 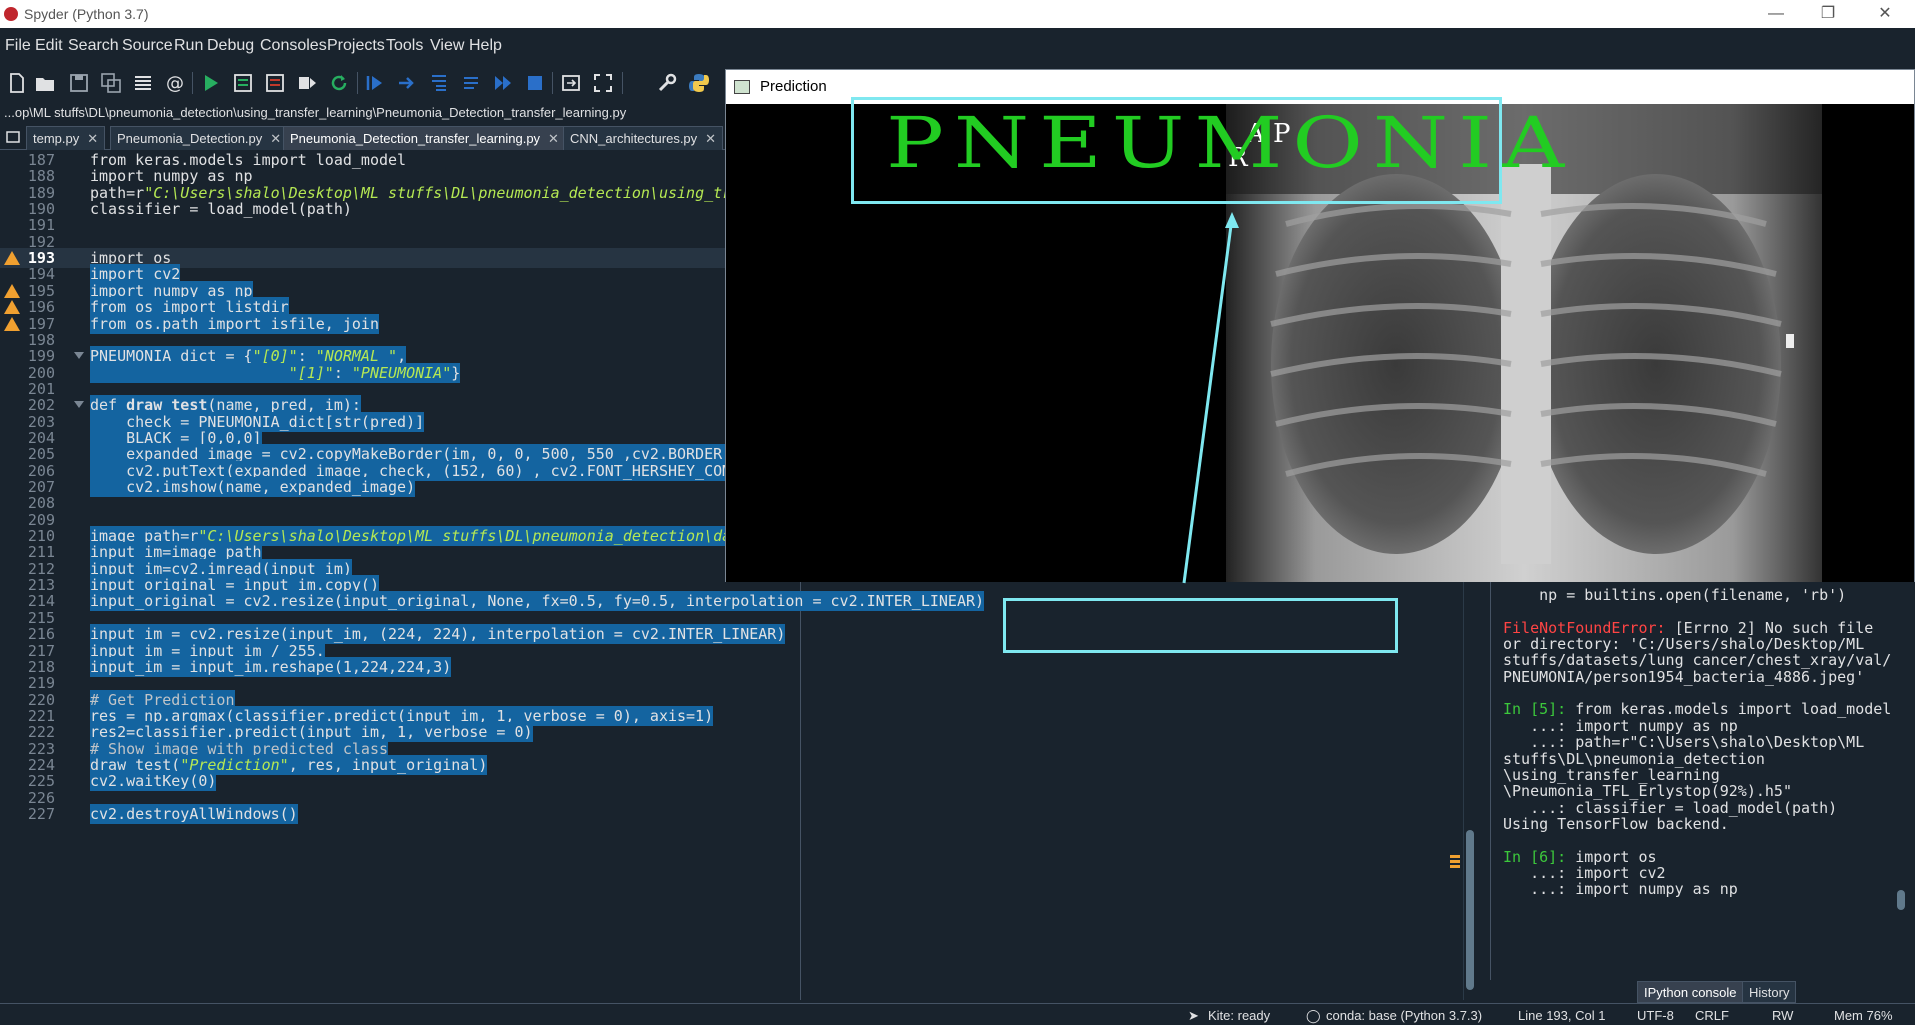 I want to click on stop-debug-icon, so click(x=535, y=83).